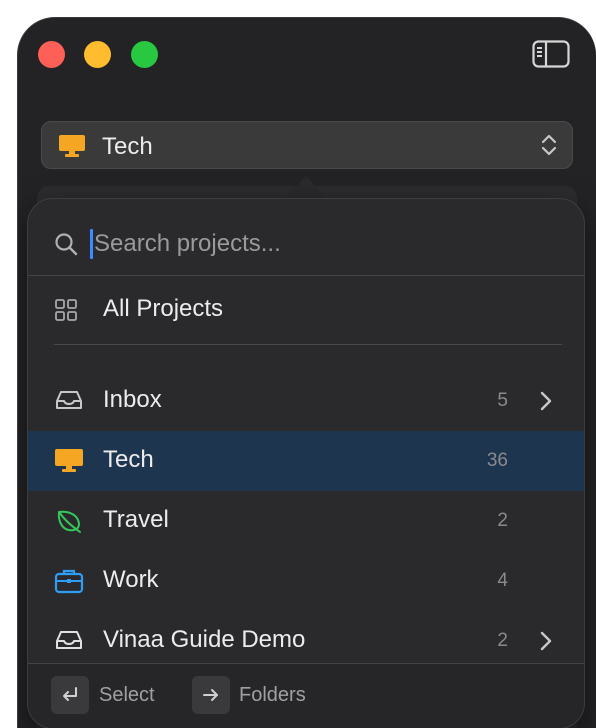 Image resolution: width=596 pixels, height=728 pixels. I want to click on minimize-window-button, so click(97, 54).